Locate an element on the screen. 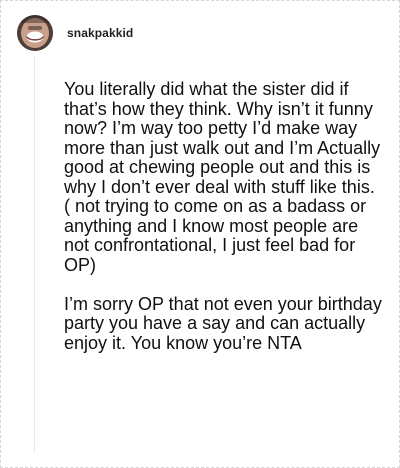 This screenshot has height=468, width=400. username-link: snakpakkid is located at coordinates (100, 33).